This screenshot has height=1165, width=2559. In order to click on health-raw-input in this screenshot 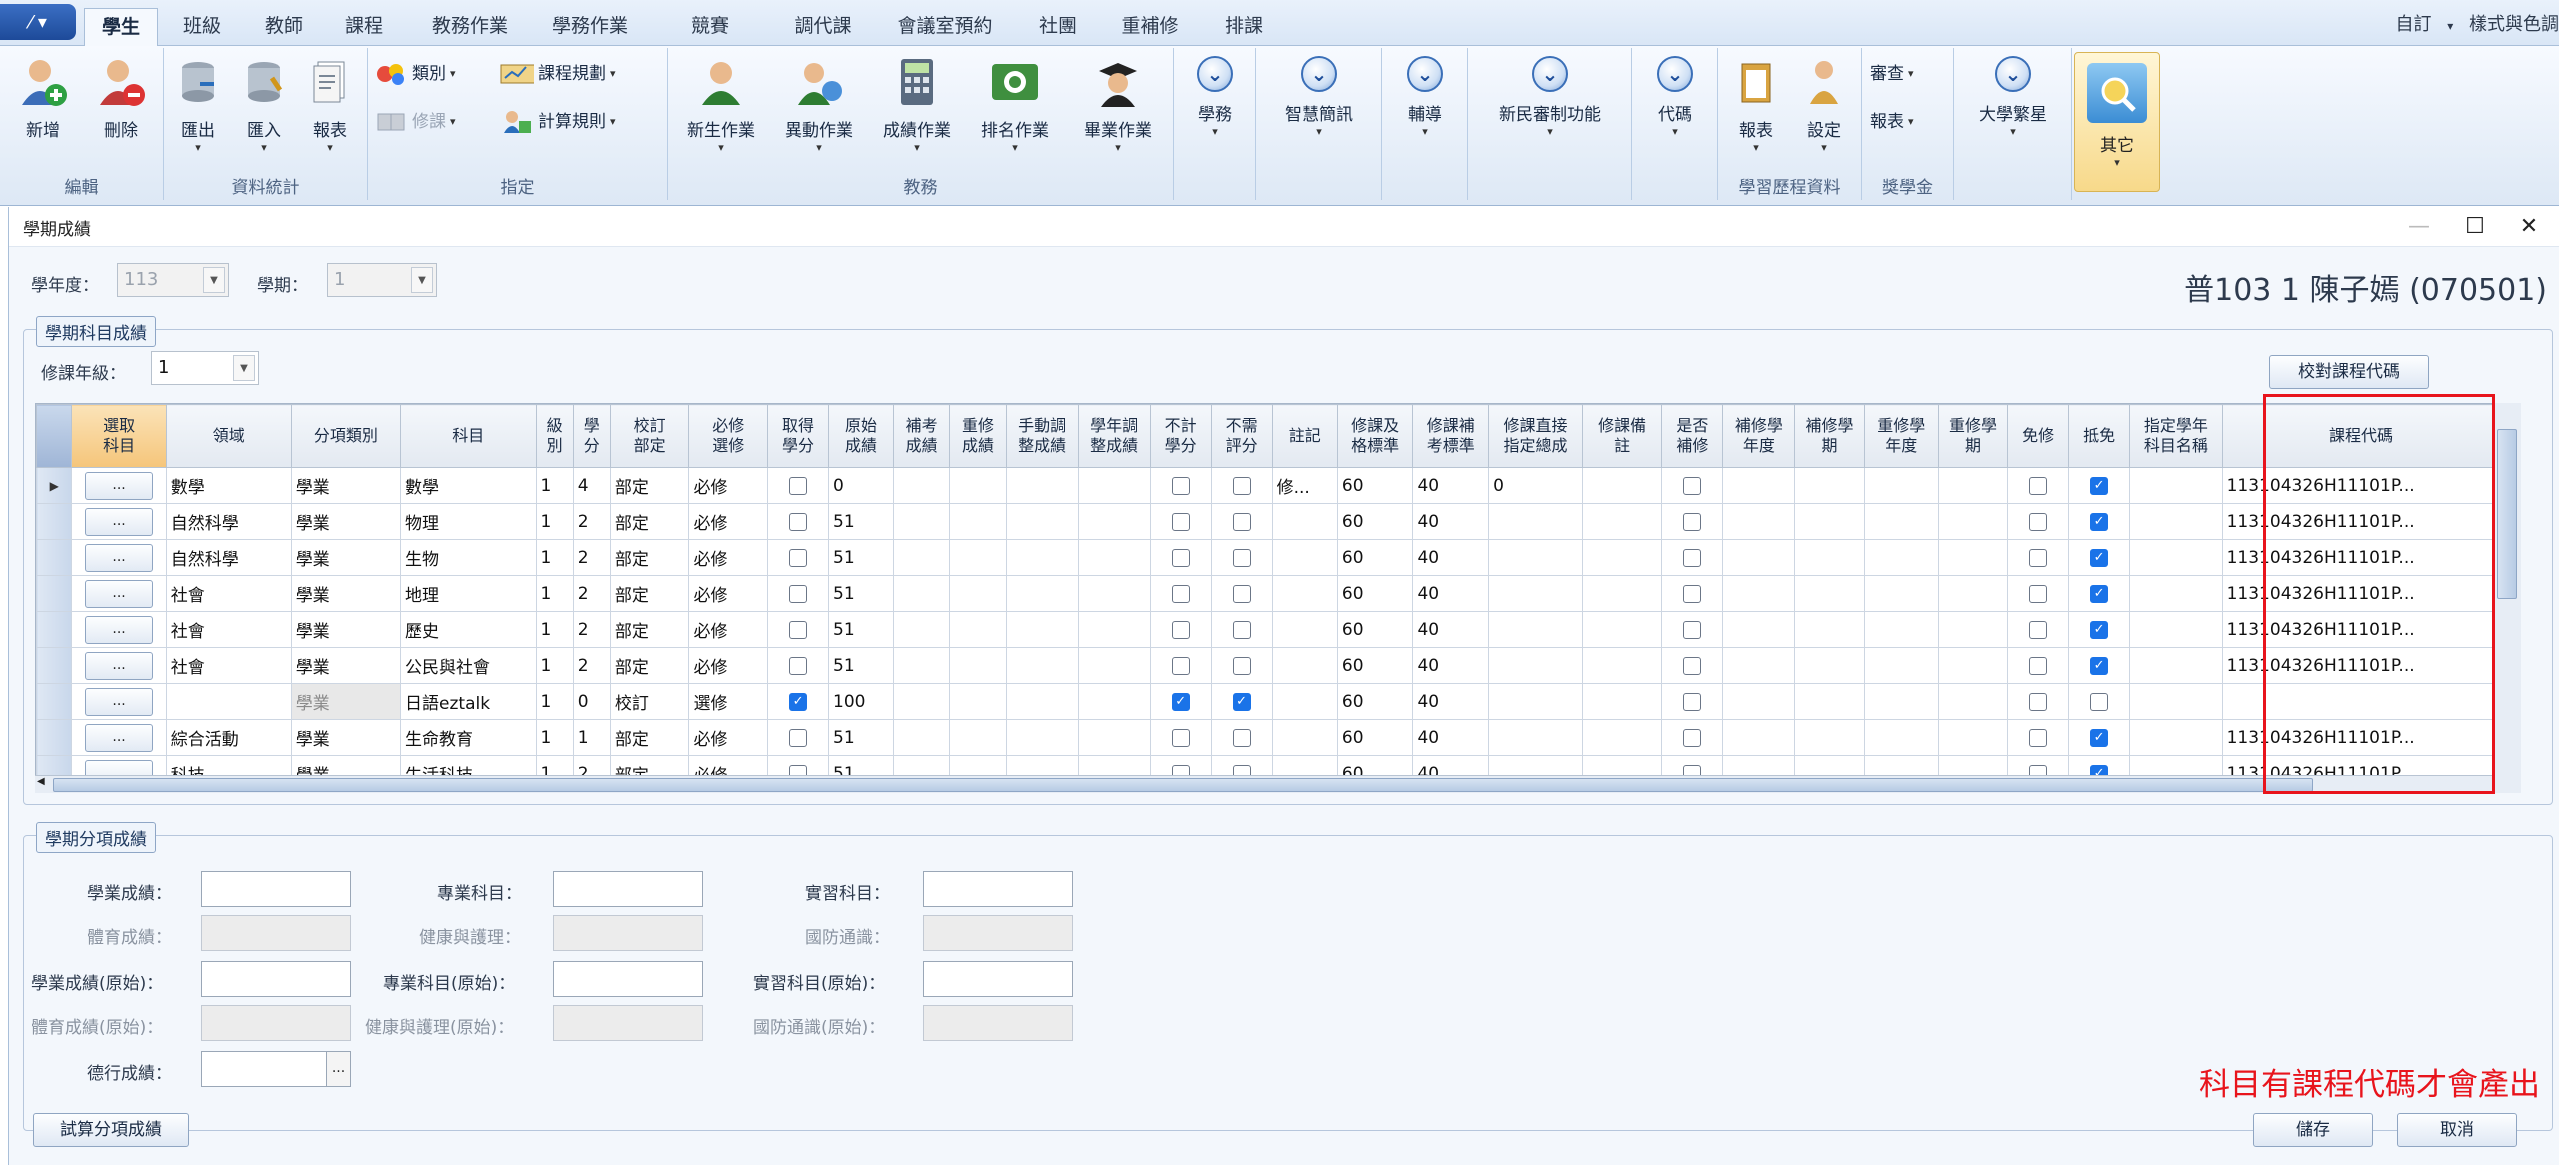, I will do `click(628, 1023)`.